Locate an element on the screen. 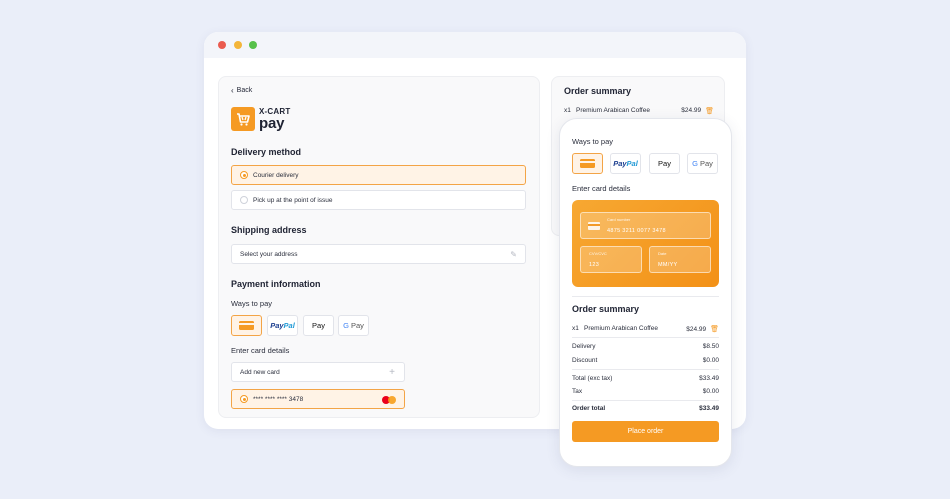  enter-card-details-label: Enter card details is located at coordinates (260, 350).